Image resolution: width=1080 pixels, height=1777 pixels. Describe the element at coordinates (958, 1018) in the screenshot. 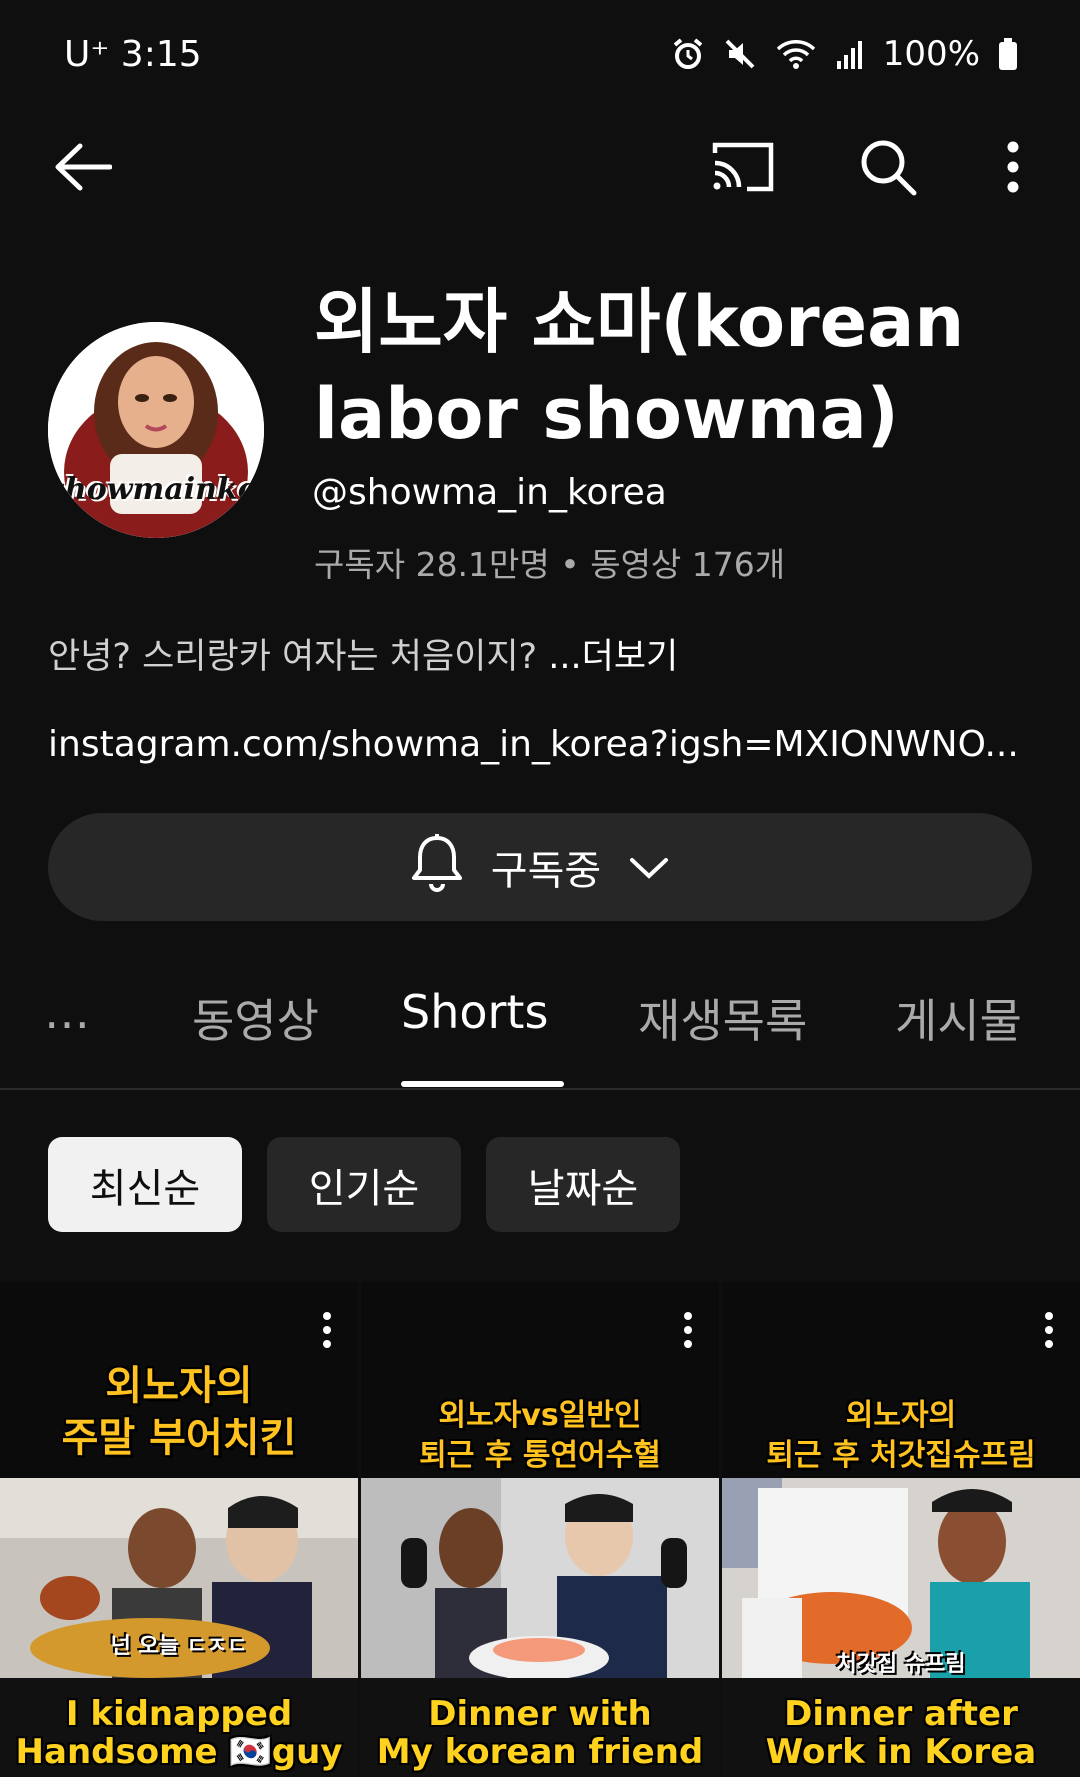

I see `tab-posts: 게시물` at that location.